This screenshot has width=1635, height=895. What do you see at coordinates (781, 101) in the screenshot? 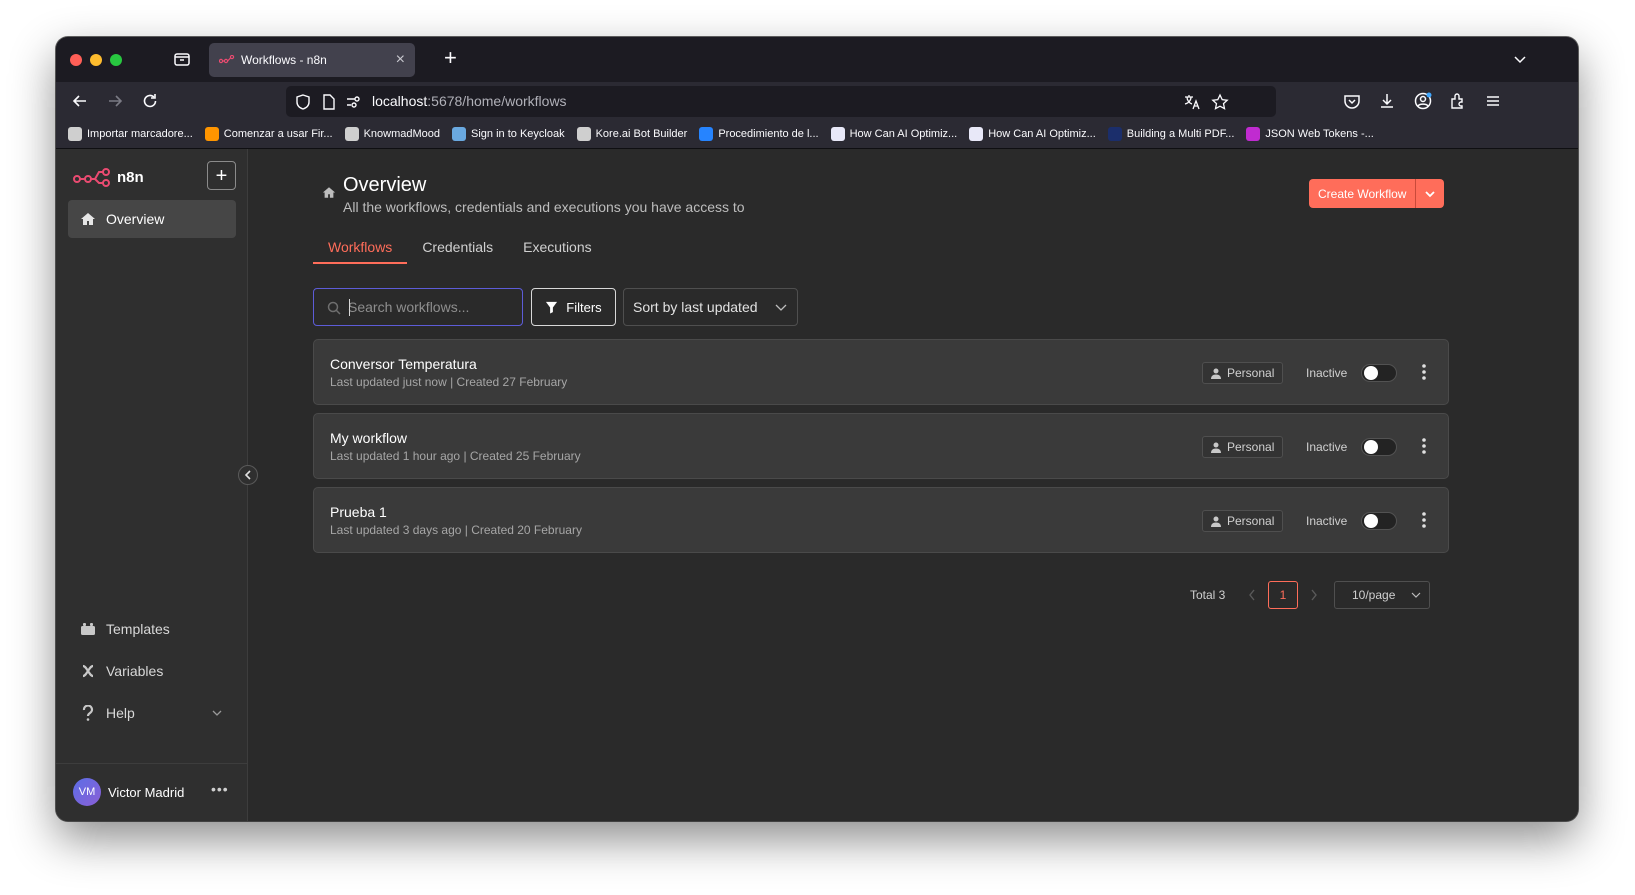
I see `url-bar: localhost:5678/home/workflows` at bounding box center [781, 101].